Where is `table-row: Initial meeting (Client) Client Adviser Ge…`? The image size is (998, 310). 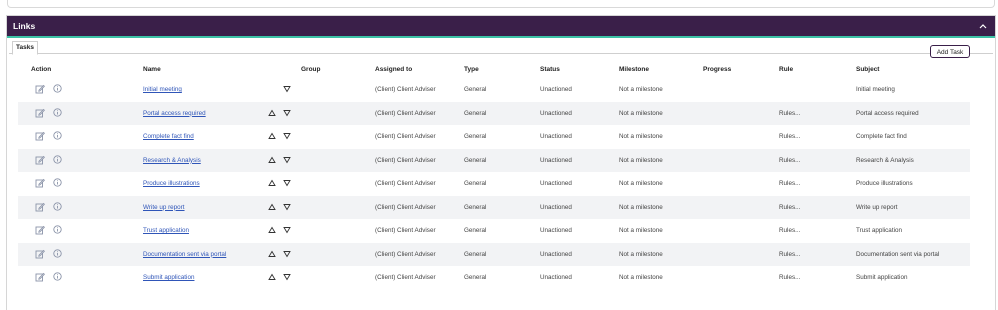
table-row: Initial meeting (Client) Client Adviser Ge… is located at coordinates (494, 90).